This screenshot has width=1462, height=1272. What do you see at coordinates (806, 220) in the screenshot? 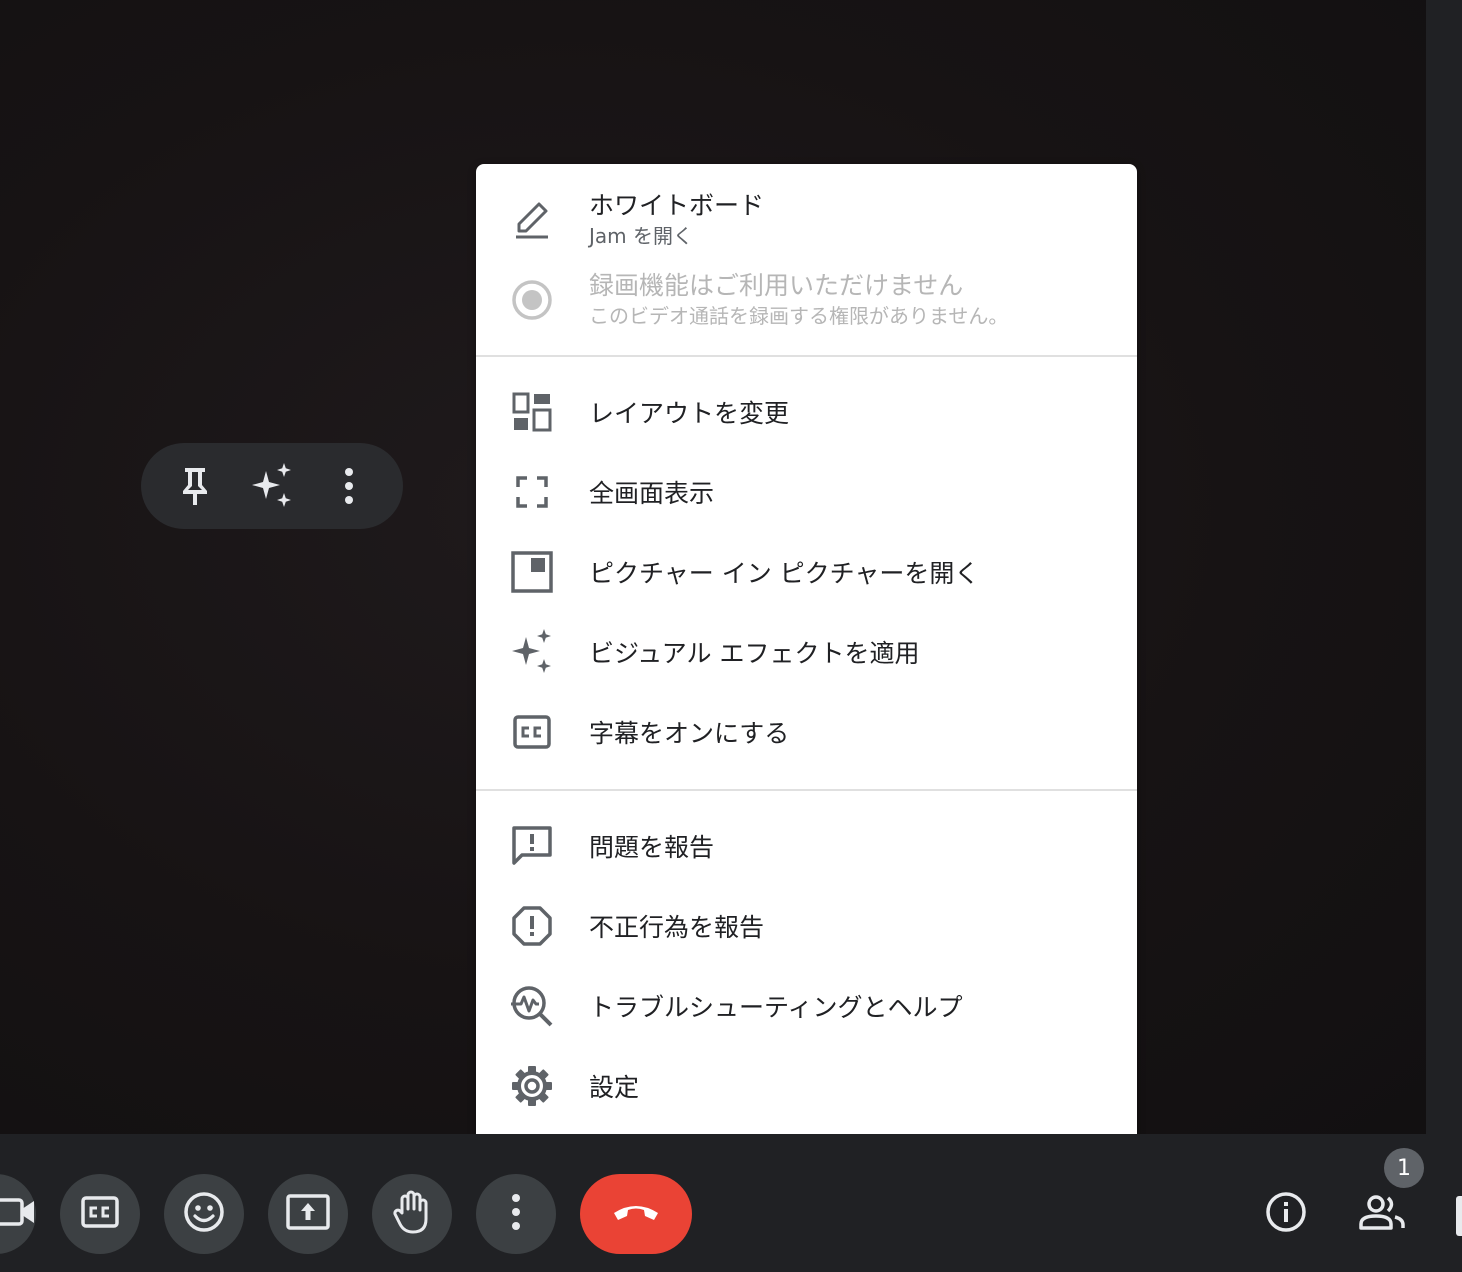
I see `menu-item-whiteboard: ホワイトボード Jam を開く` at bounding box center [806, 220].